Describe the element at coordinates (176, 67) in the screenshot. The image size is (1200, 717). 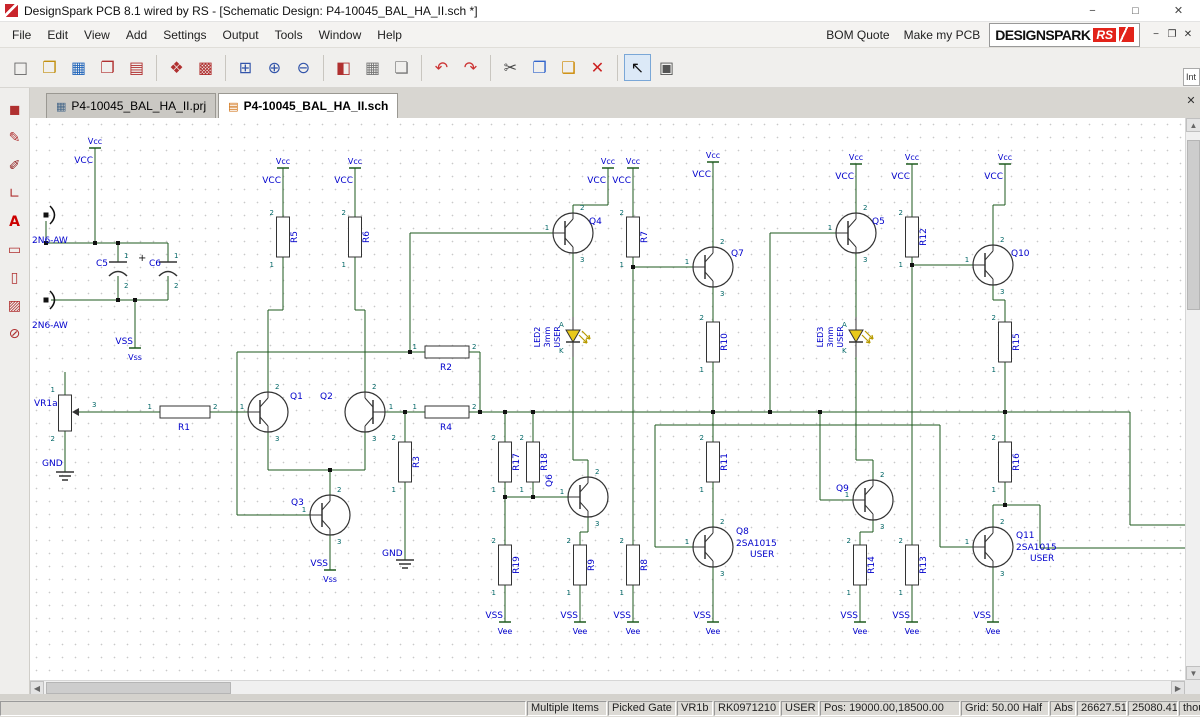
I see `add-component-button: ❖` at that location.